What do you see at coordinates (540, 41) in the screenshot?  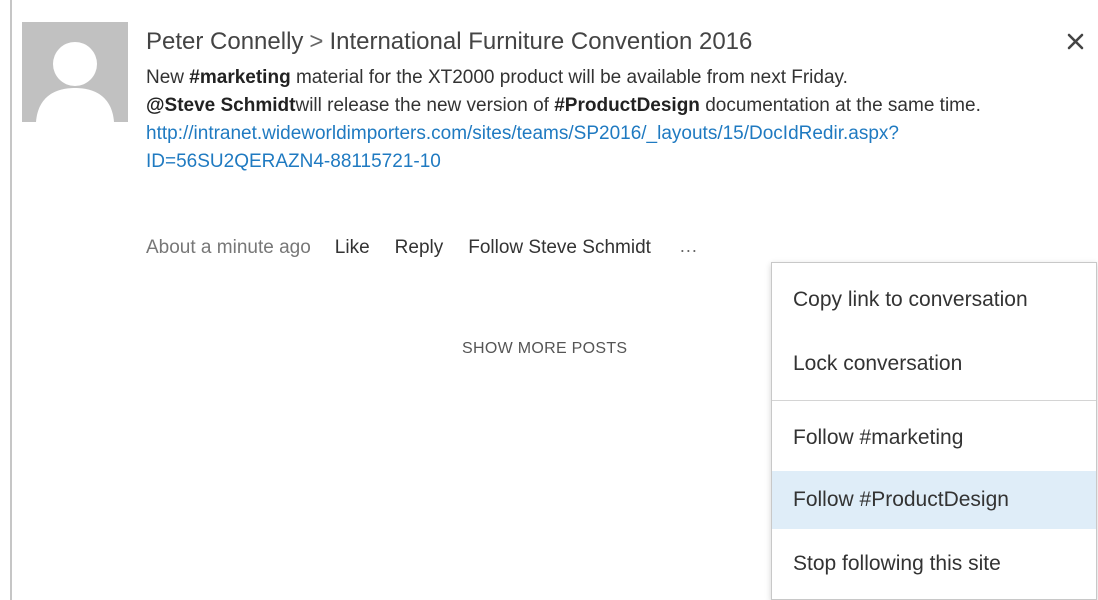 I see `site-name: International Furniture Convention 2016` at bounding box center [540, 41].